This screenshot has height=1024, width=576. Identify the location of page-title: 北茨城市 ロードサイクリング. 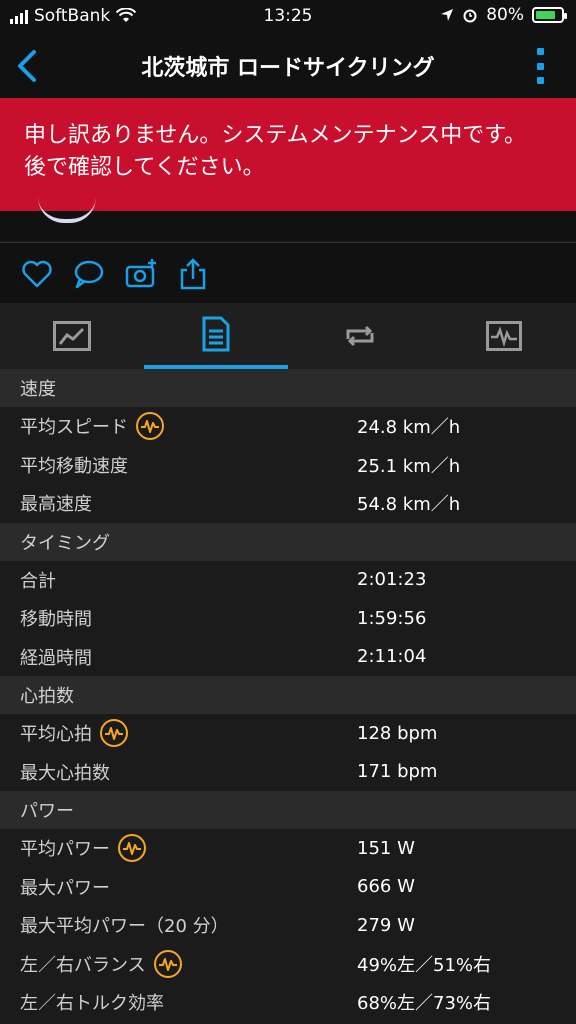
(288, 68).